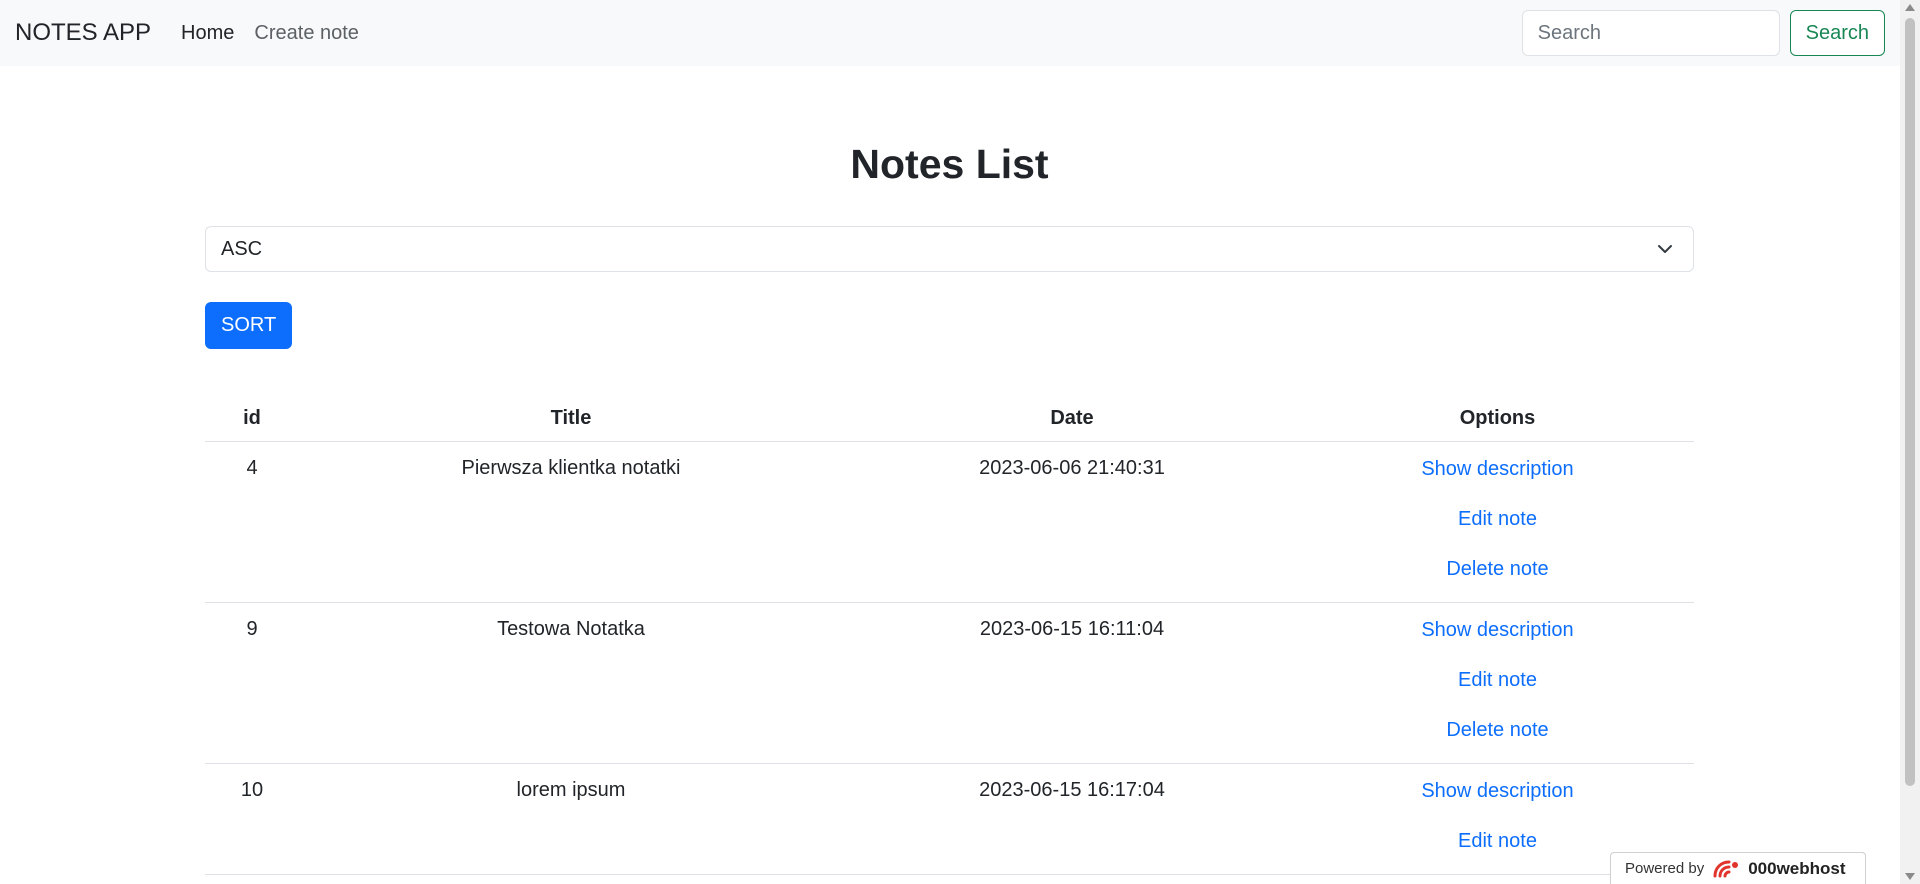 Image resolution: width=1920 pixels, height=884 pixels. Describe the element at coordinates (1072, 418) in the screenshot. I see `column-header-date: Date` at that location.